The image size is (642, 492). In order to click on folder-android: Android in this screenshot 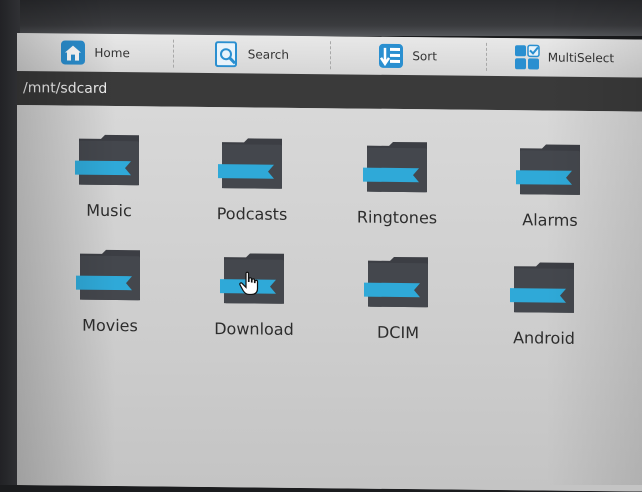, I will do `click(544, 303)`.